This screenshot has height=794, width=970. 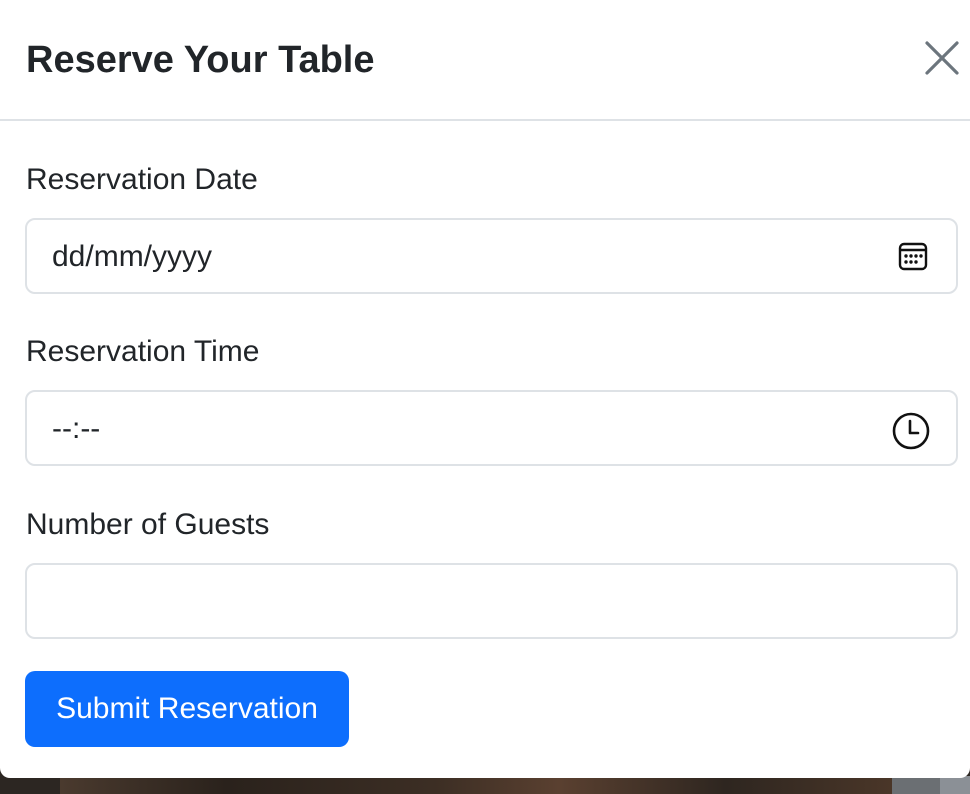 What do you see at coordinates (491, 256) in the screenshot?
I see `reservation-date-input: dd/mm/yyyy` at bounding box center [491, 256].